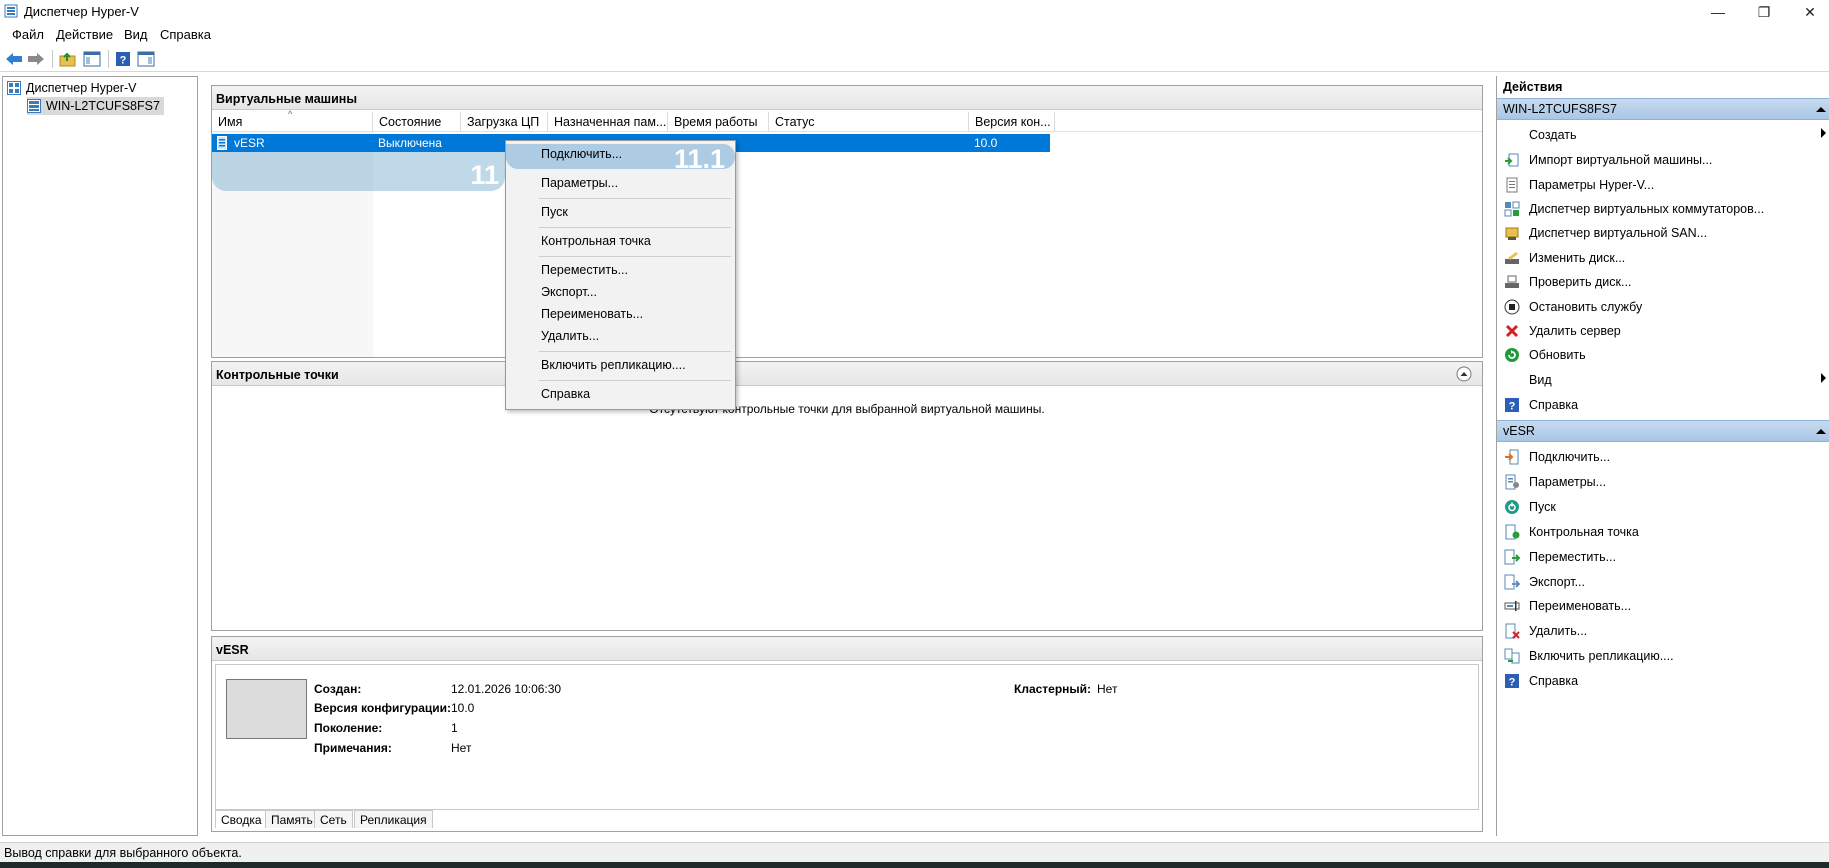 Image resolution: width=1829 pixels, height=868 pixels. What do you see at coordinates (14, 59) in the screenshot?
I see `back-arrow-icon` at bounding box center [14, 59].